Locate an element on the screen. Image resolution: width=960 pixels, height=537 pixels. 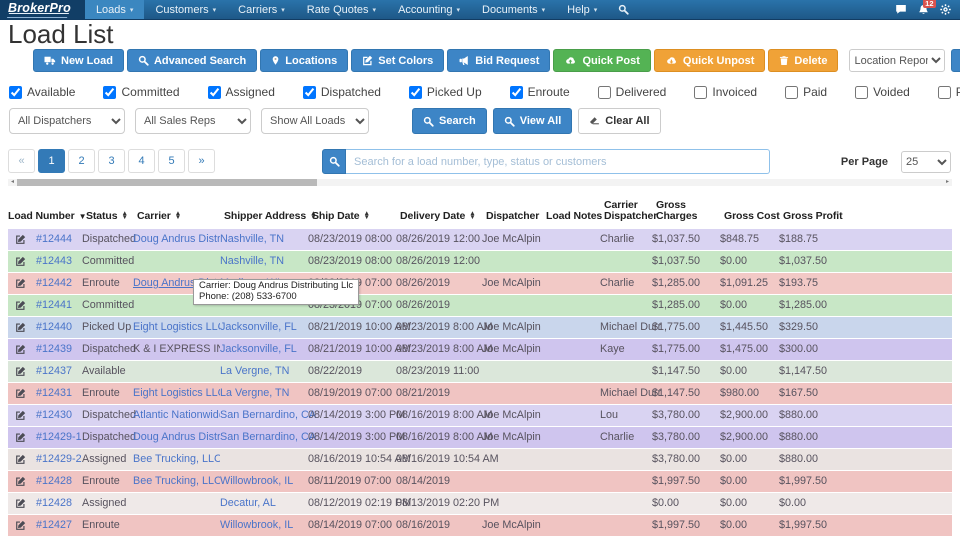
available-checkbox is located at coordinates (15, 92).